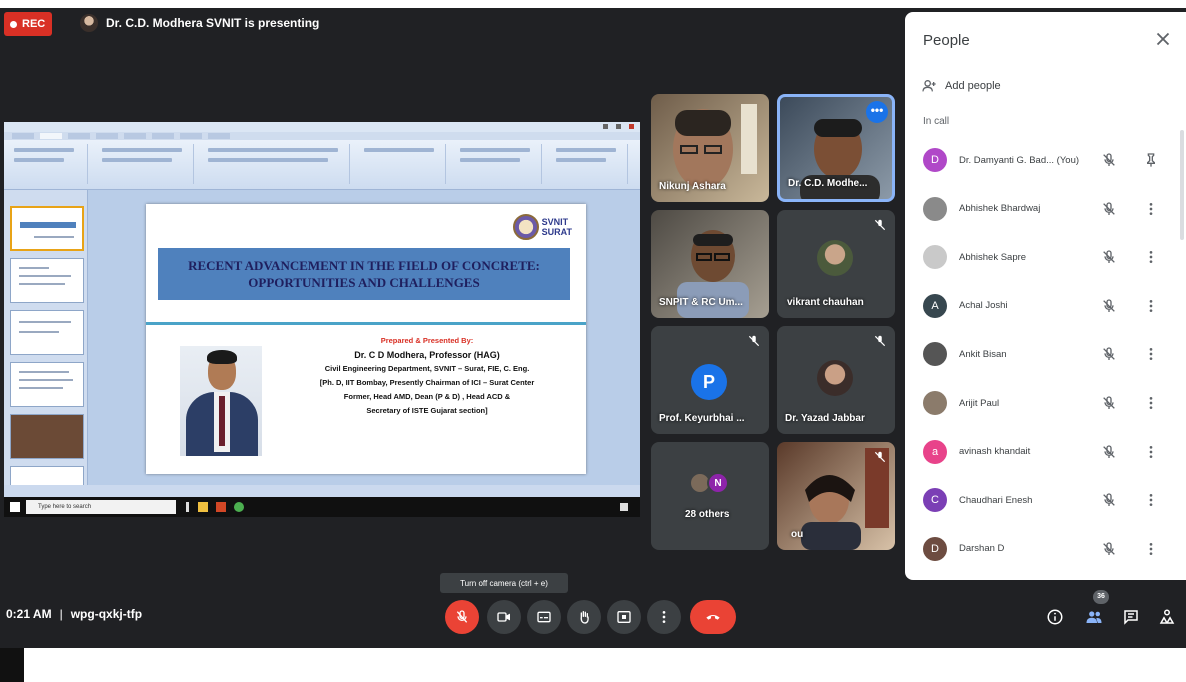 This screenshot has width=1186, height=682. I want to click on activities-icon, so click(1167, 616).